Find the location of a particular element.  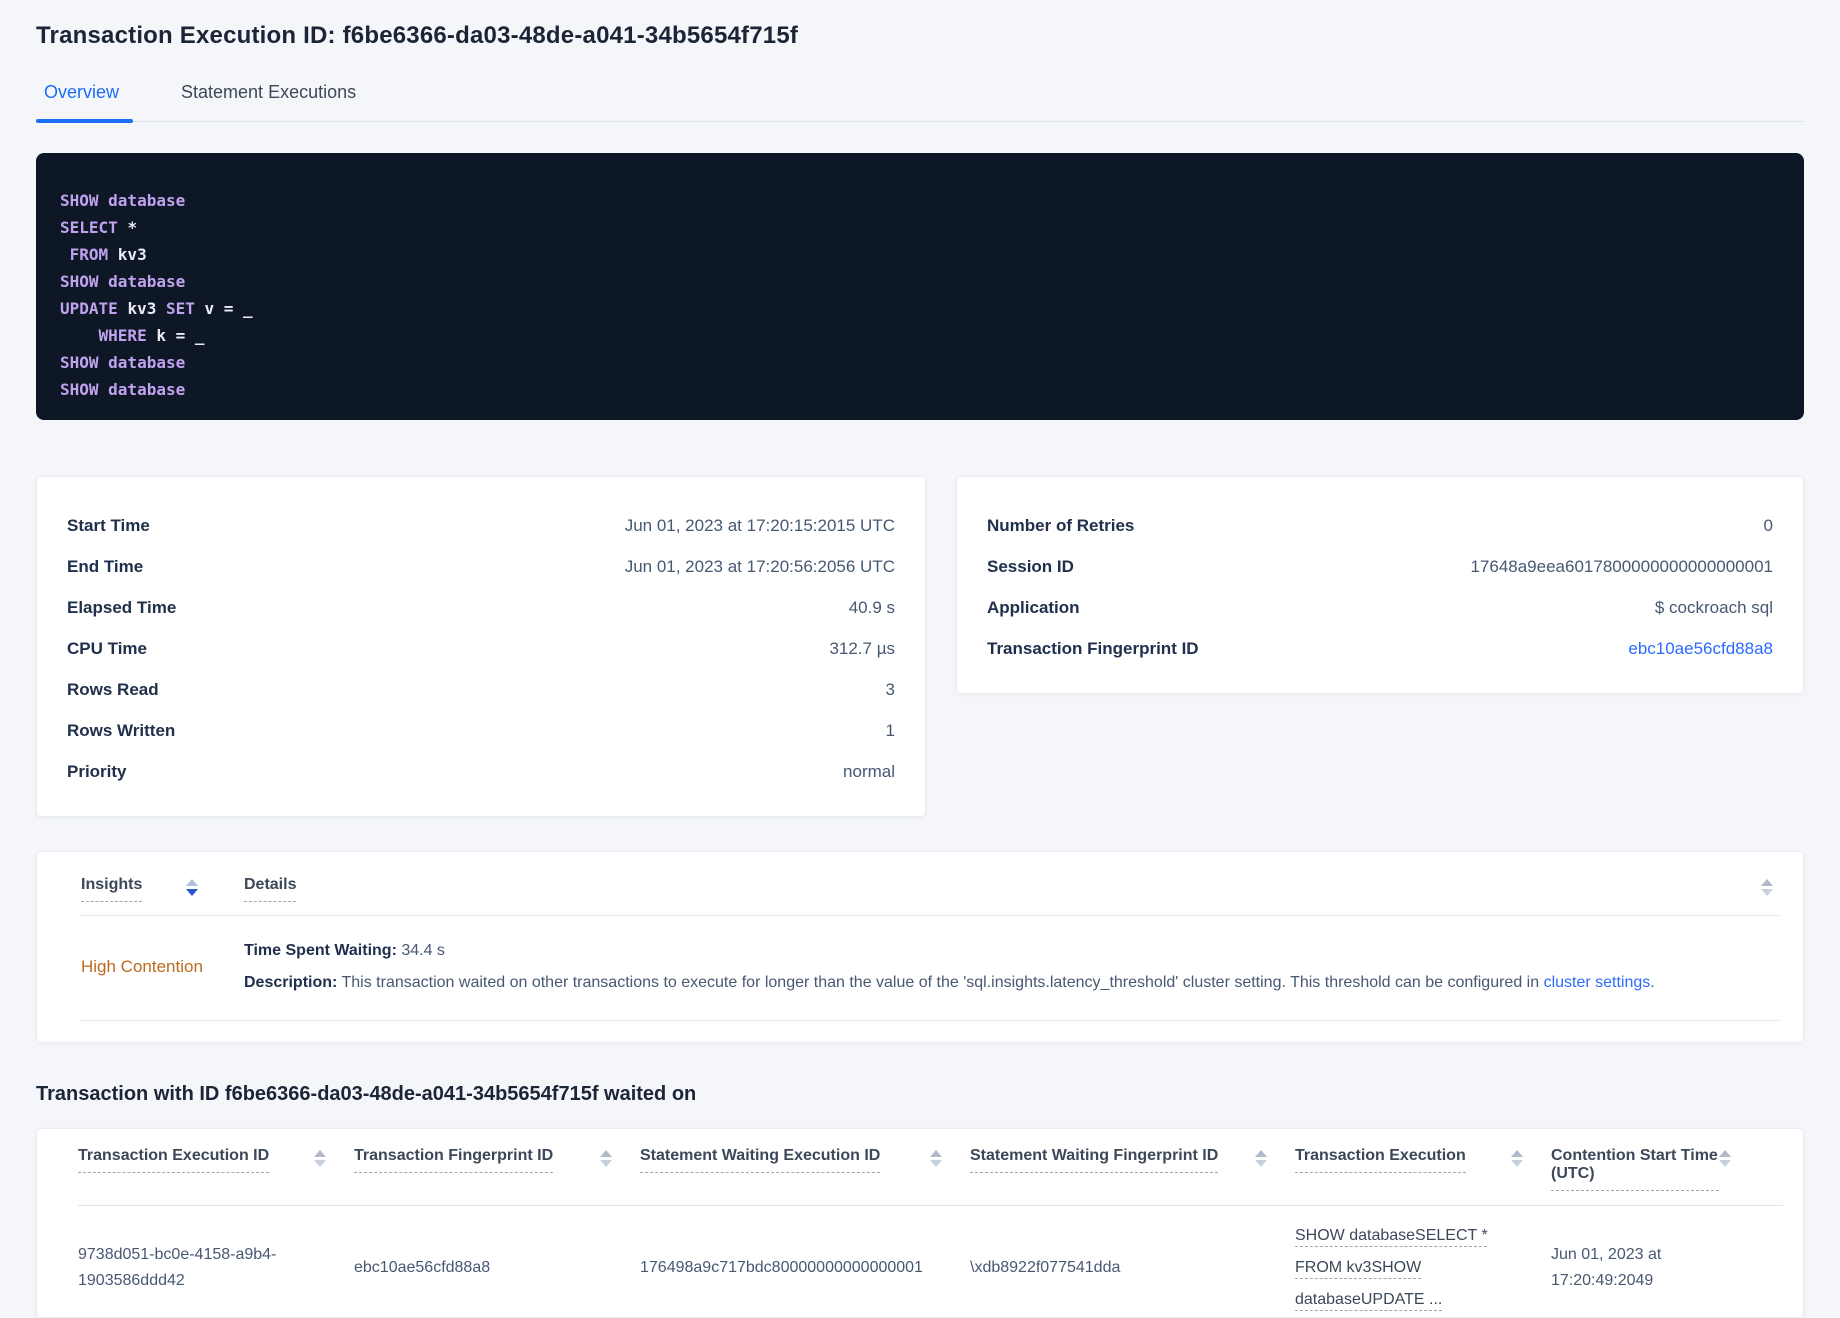

cell-stmt-waiting-execution-id: 176498a9c717bdc80000000000000001 is located at coordinates (781, 1267).